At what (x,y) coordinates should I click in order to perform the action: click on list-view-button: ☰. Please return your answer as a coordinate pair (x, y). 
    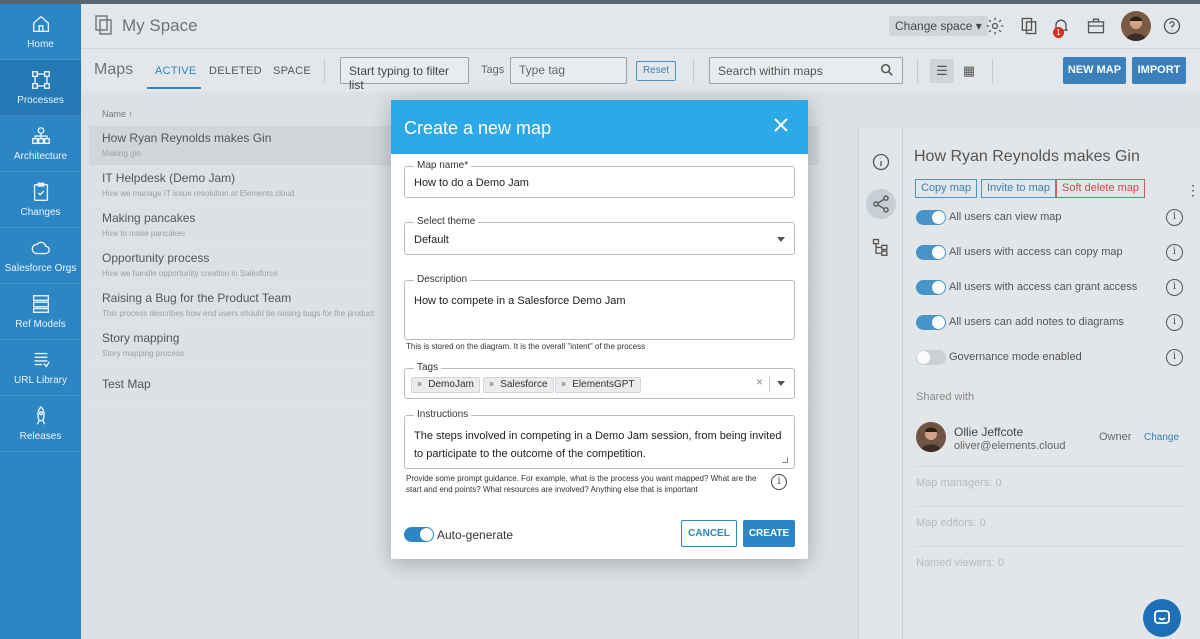
    Looking at the image, I should click on (942, 71).